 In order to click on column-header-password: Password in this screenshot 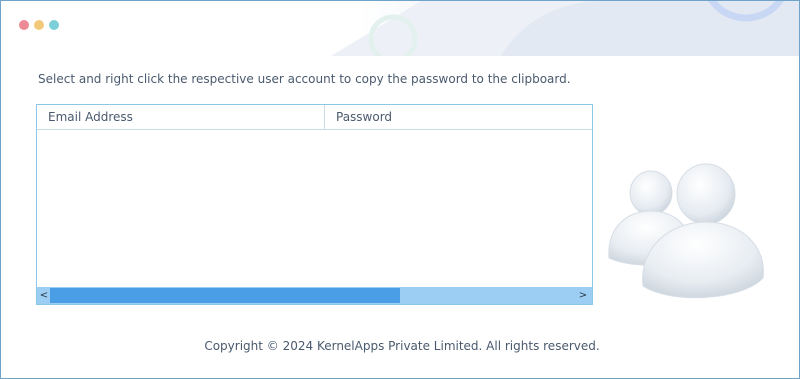, I will do `click(458, 117)`.